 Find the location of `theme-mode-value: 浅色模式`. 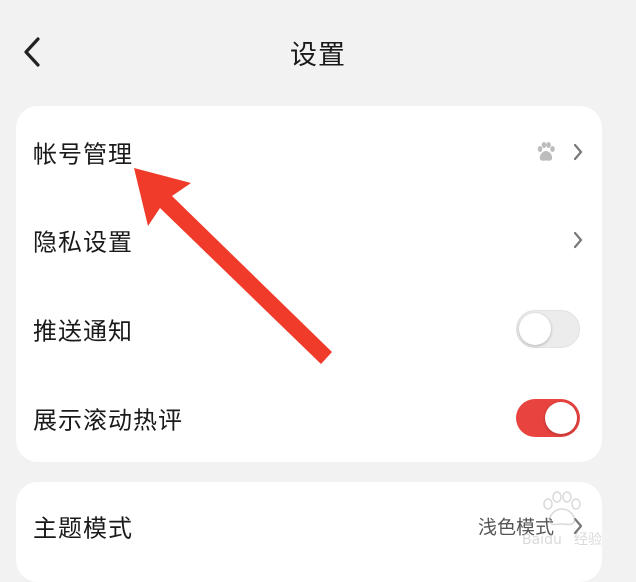

theme-mode-value: 浅色模式 is located at coordinates (515, 527).